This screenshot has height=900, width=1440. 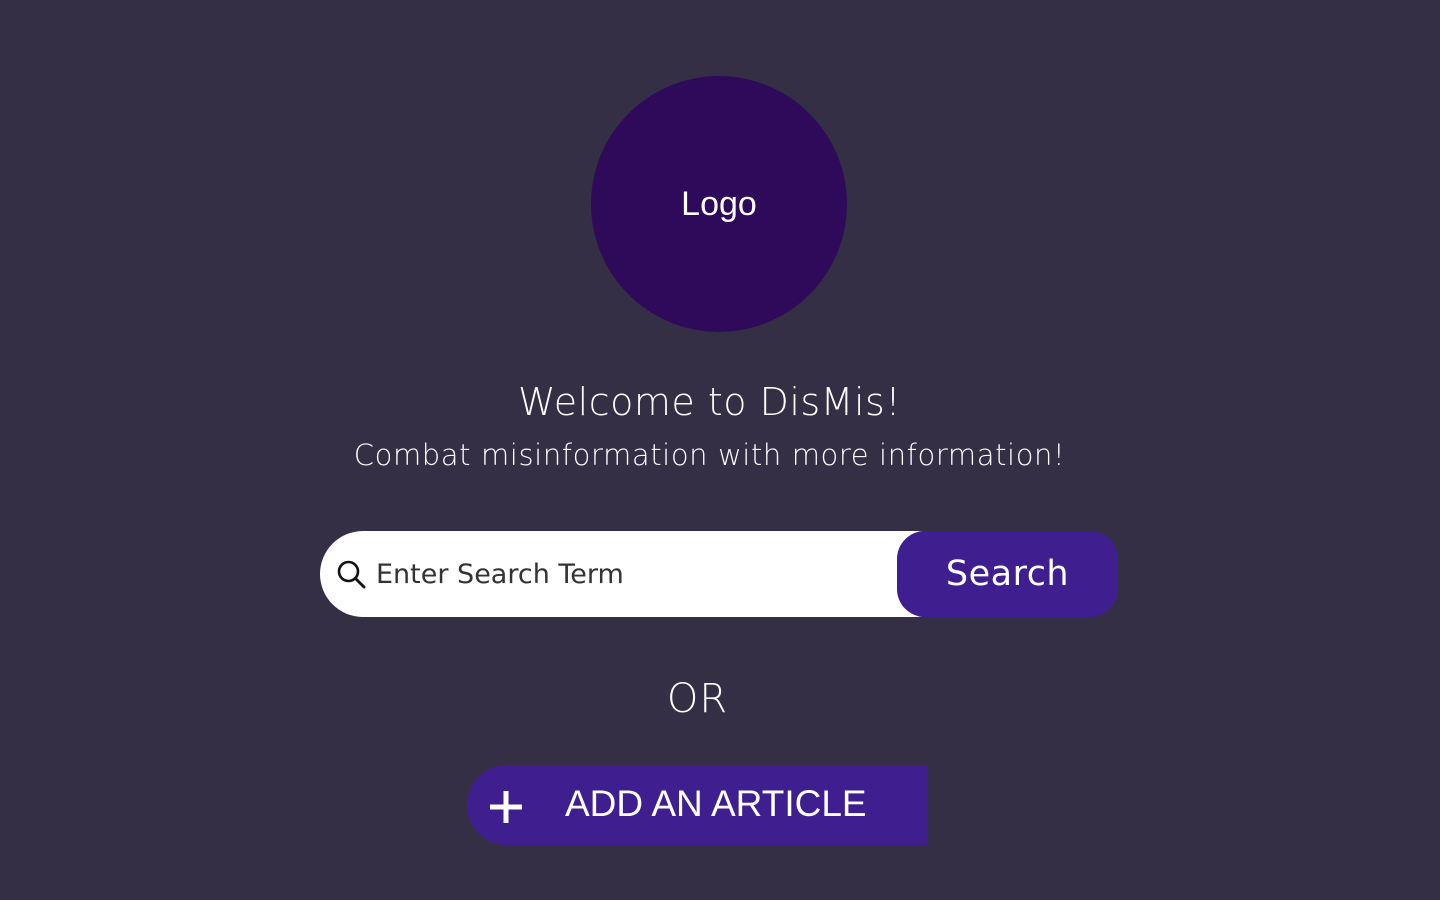 What do you see at coordinates (506, 807) in the screenshot?
I see `plus-icon` at bounding box center [506, 807].